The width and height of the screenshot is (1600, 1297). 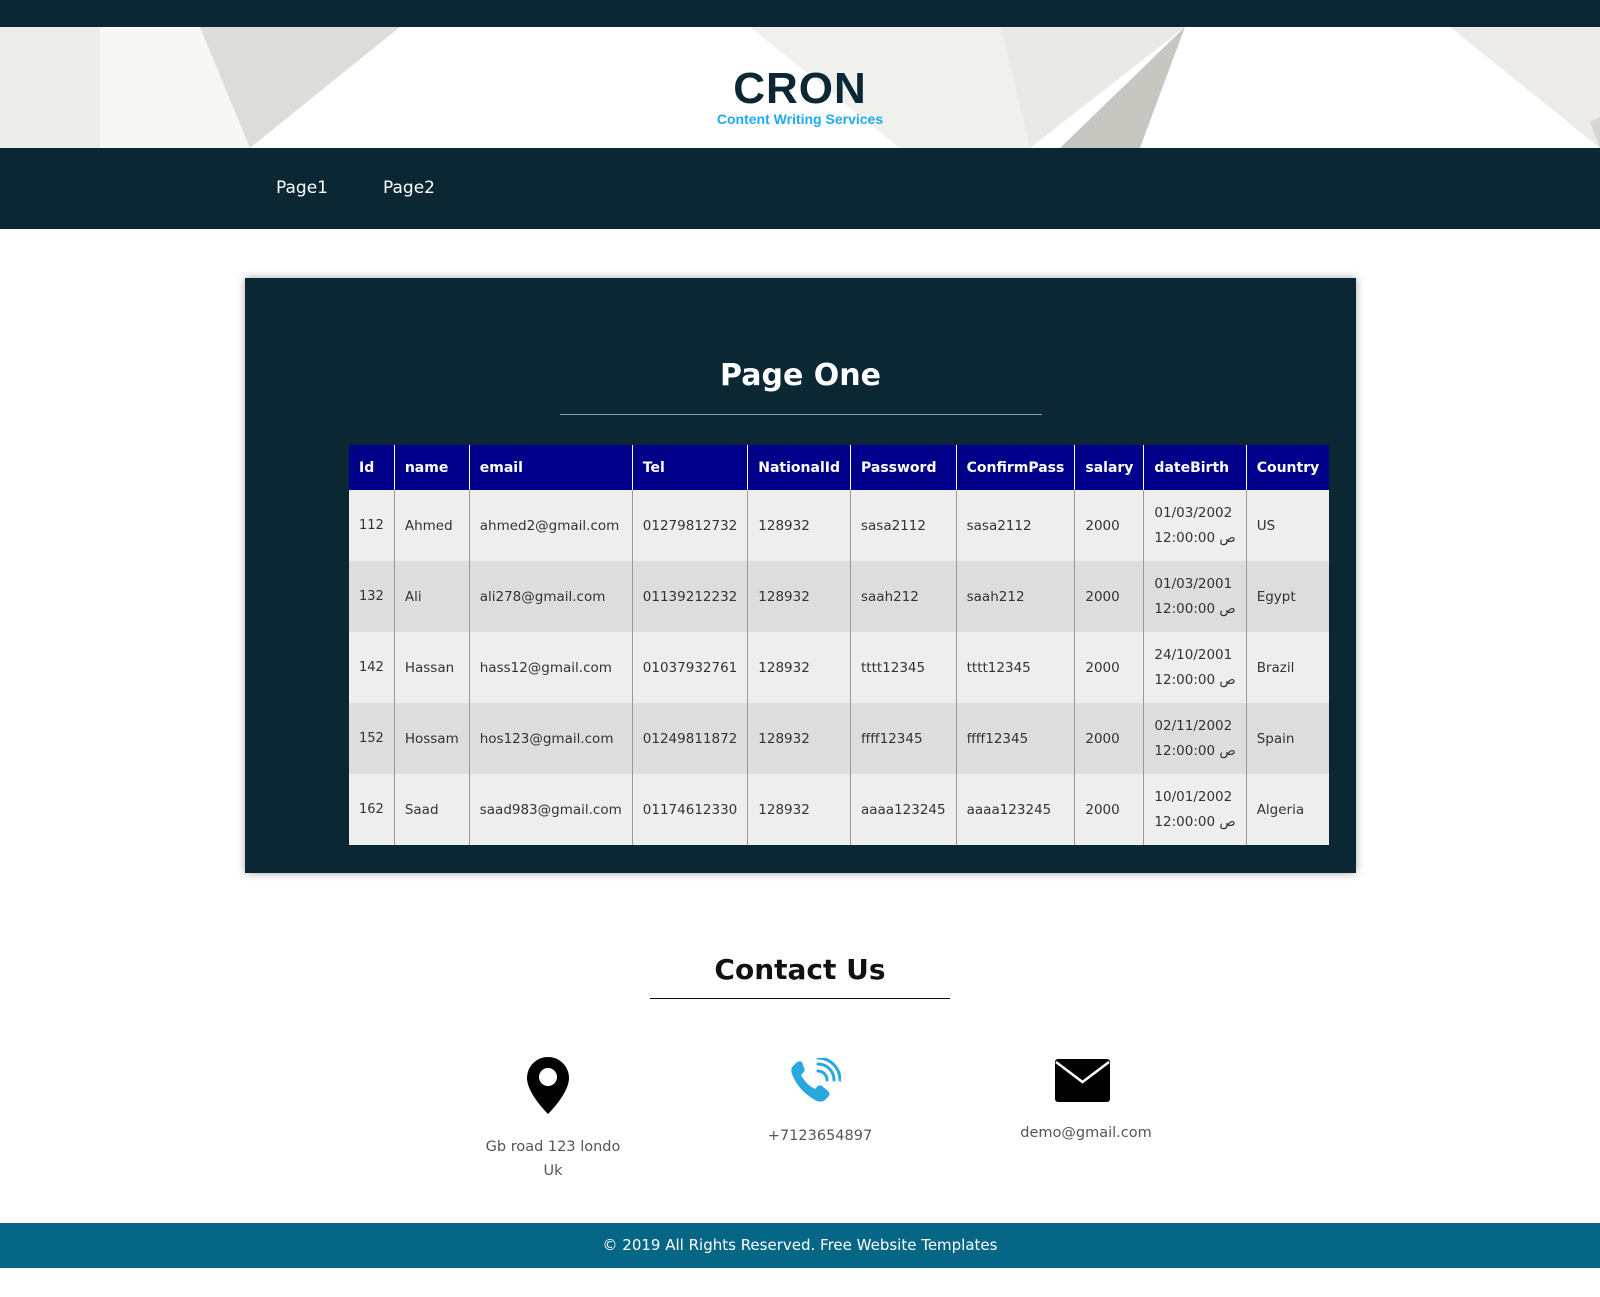 What do you see at coordinates (431, 809) in the screenshot?
I see `cell-name: Saad` at bounding box center [431, 809].